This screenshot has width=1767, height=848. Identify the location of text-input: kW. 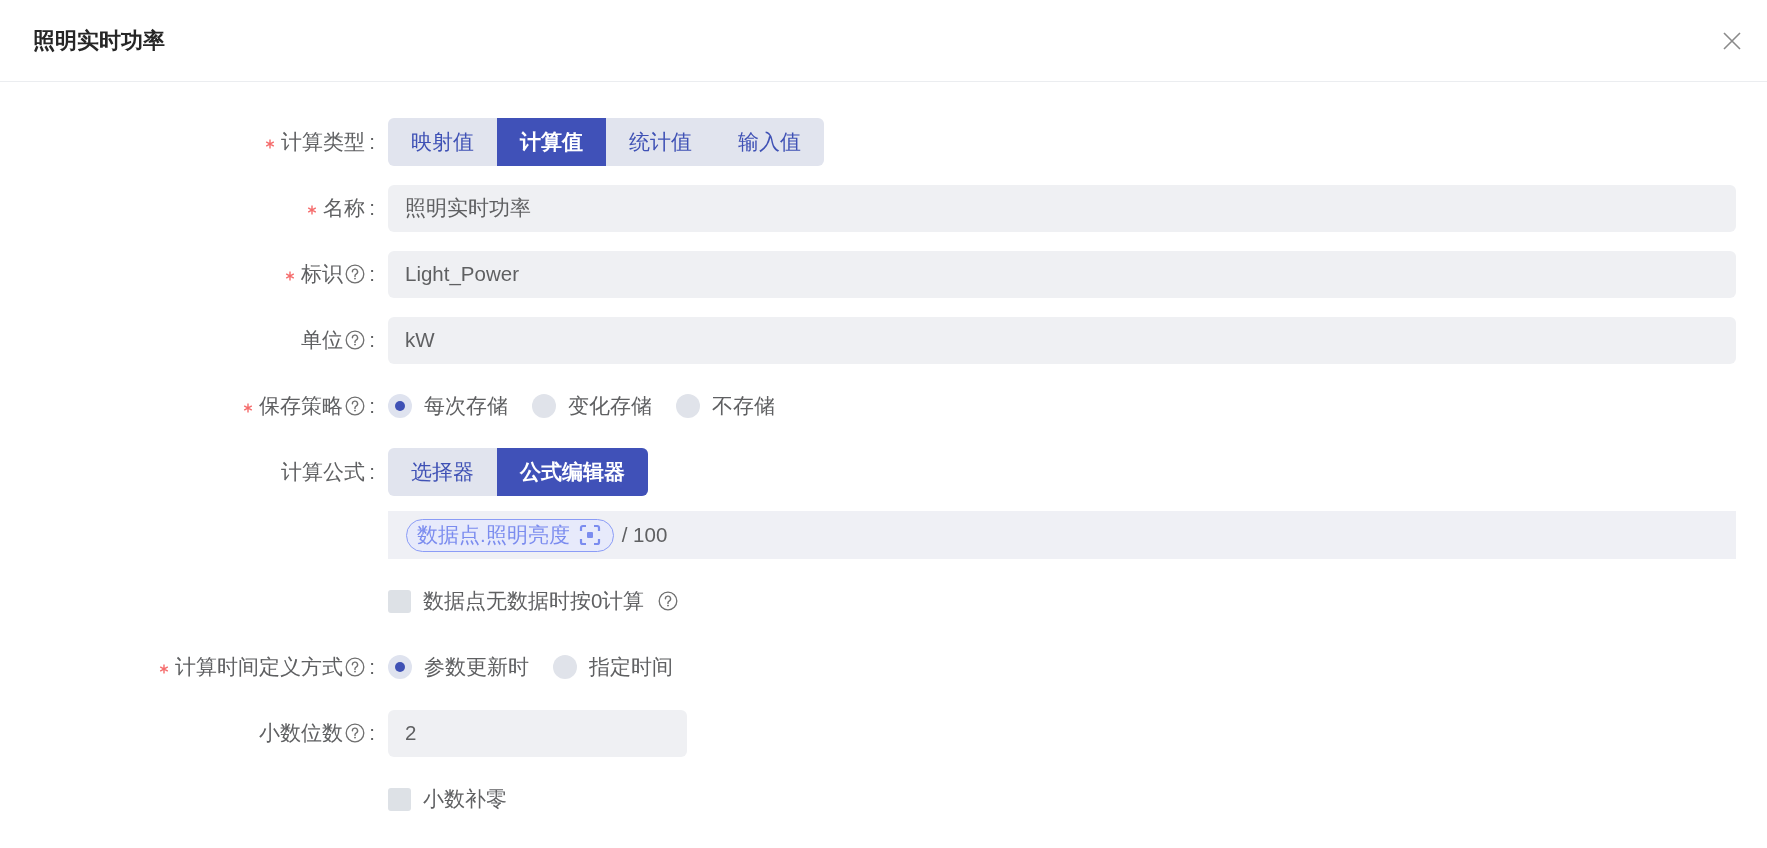
(1062, 340).